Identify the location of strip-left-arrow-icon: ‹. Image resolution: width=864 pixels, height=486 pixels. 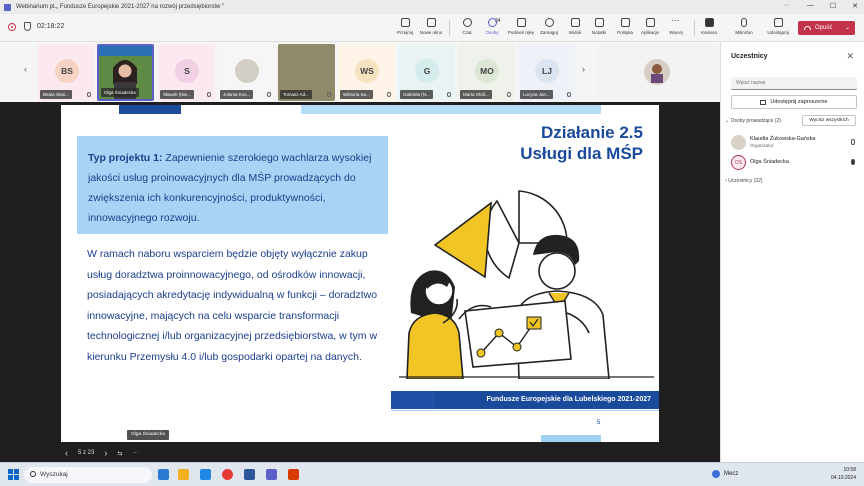
(25, 69).